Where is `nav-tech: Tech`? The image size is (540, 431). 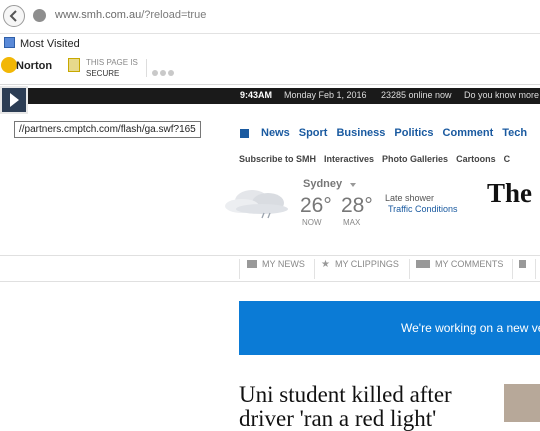 nav-tech: Tech is located at coordinates (514, 133).